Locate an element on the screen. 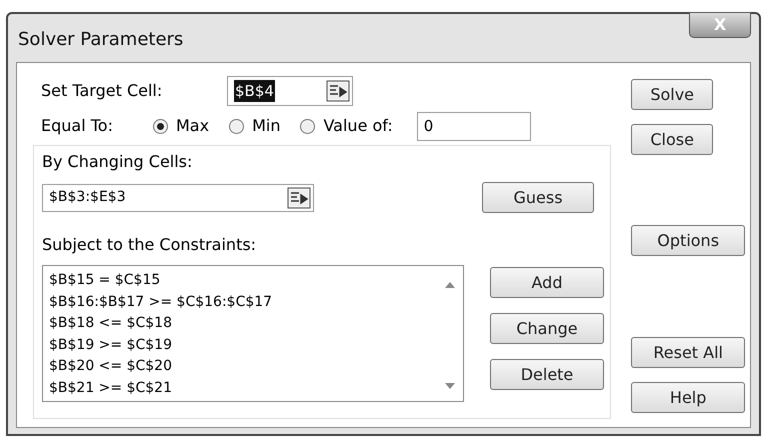 The height and width of the screenshot is (444, 769). constraint-button: Add is located at coordinates (547, 282).